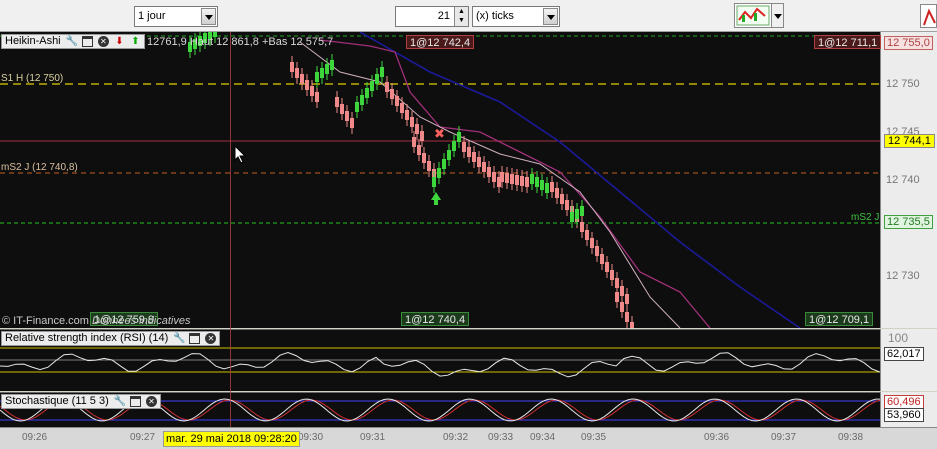  Describe the element at coordinates (903, 276) in the screenshot. I see `price-axis-label: 12 730` at that location.